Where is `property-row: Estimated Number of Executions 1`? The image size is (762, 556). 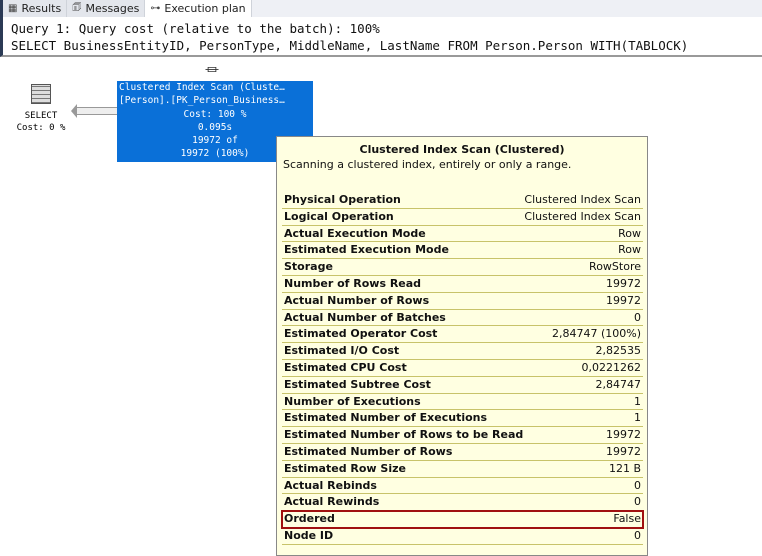
property-row: Estimated Number of Executions 1 is located at coordinates (462, 419).